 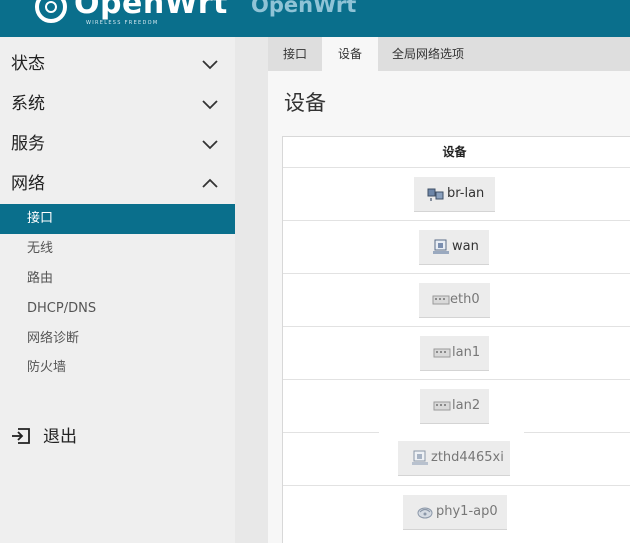 What do you see at coordinates (465, 246) in the screenshot?
I see `device-name: wan` at bounding box center [465, 246].